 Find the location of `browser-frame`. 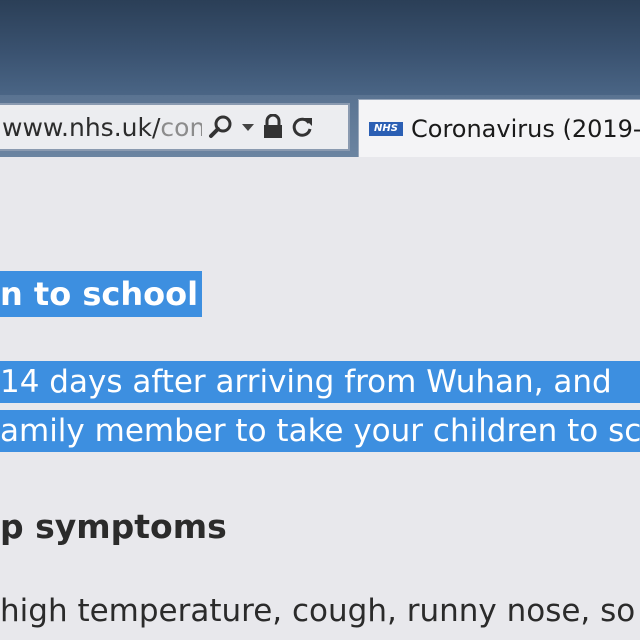

browser-frame is located at coordinates (320, 47).